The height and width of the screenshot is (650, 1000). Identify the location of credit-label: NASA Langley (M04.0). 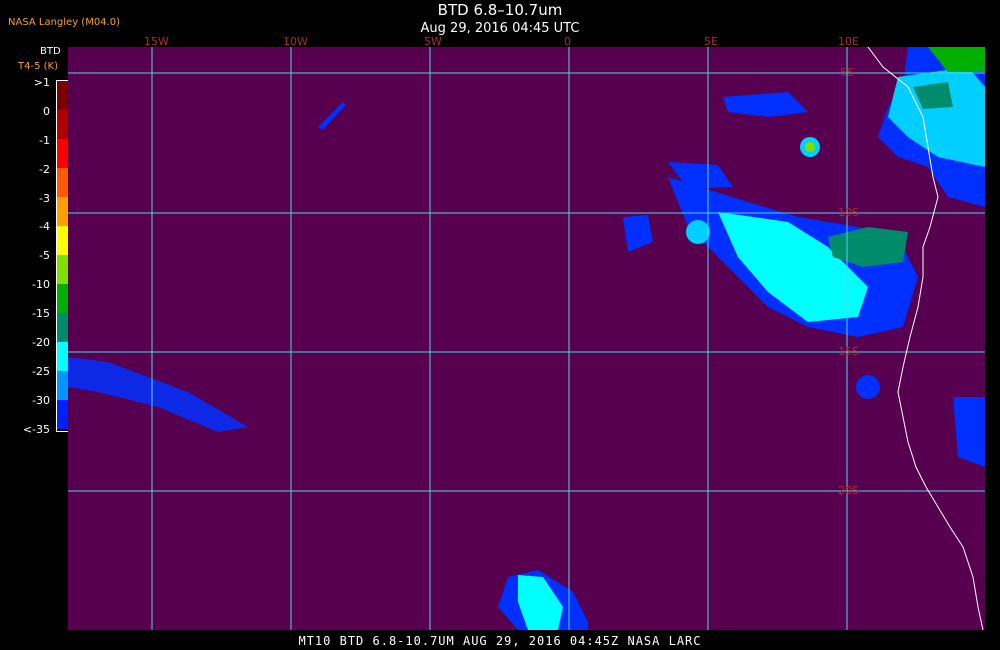
(64, 22).